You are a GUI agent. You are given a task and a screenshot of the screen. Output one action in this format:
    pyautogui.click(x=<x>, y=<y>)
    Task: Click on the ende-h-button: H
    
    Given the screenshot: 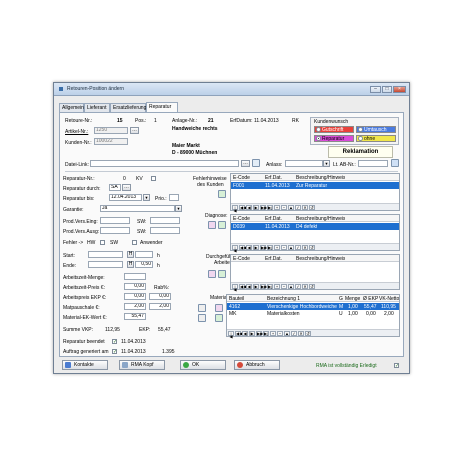 What is the action you would take?
    pyautogui.click(x=130, y=264)
    